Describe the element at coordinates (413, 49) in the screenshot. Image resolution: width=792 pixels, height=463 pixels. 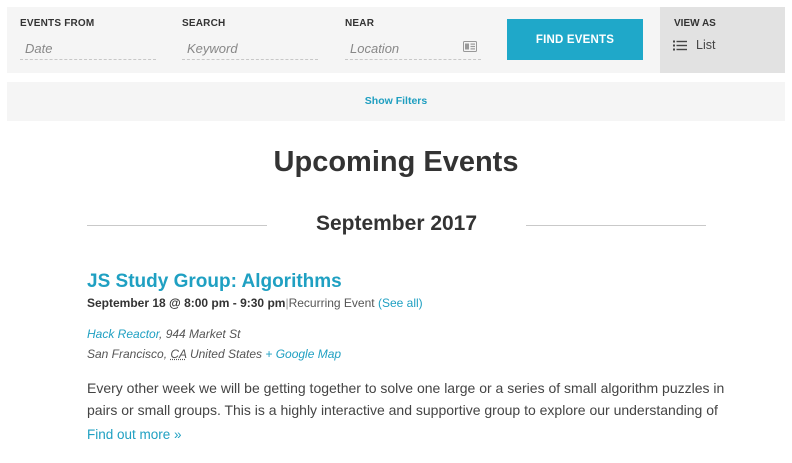
I see `location-input` at that location.